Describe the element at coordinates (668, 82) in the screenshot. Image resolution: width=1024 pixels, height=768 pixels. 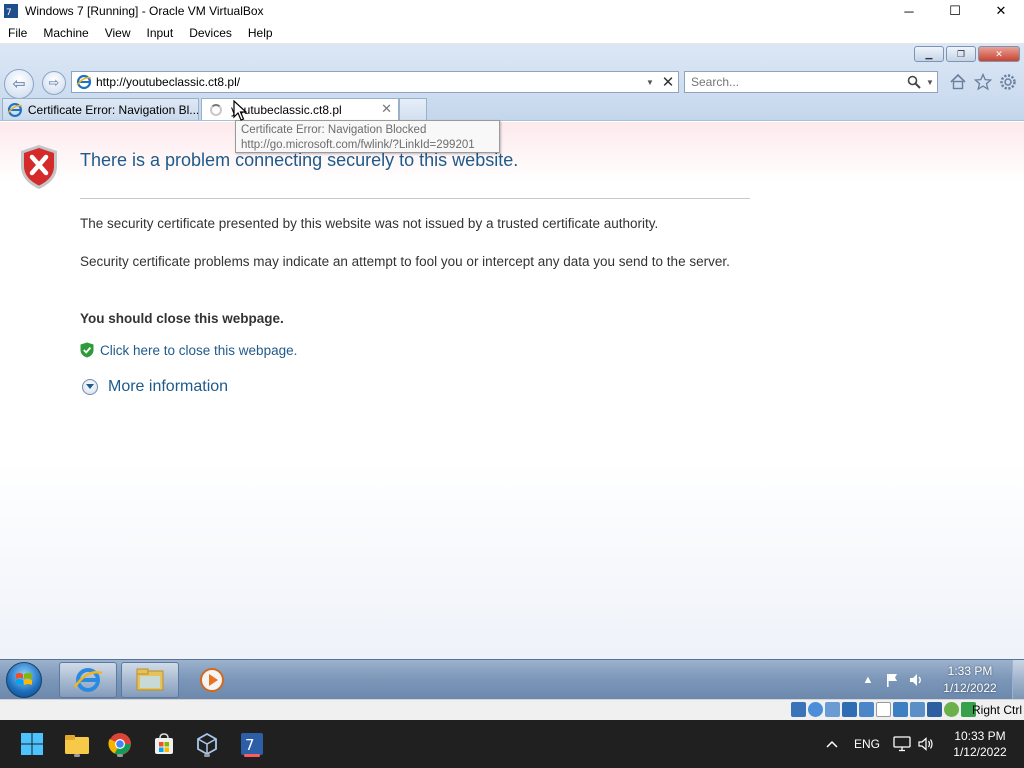
I see `stop-icon: ✕` at that location.